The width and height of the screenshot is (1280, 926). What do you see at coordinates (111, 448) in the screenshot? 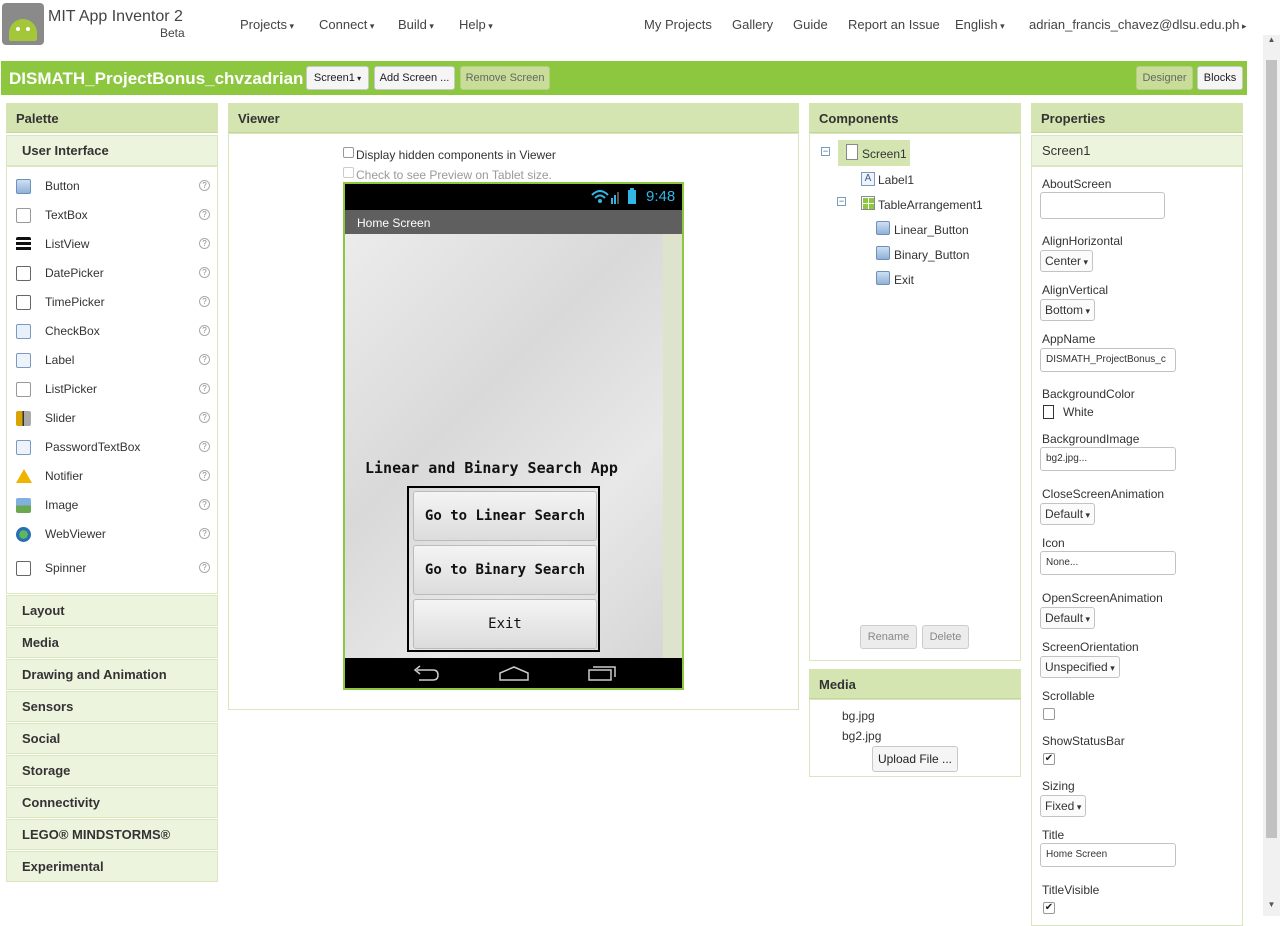
I see `palette-item-passwordtextbox: PasswordTextBox?` at bounding box center [111, 448].